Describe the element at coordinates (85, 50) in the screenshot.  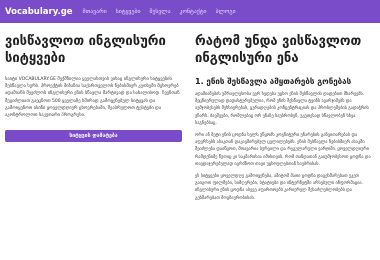
I see `page-title: ვისწავლოთ ინგლისური სიტყვები` at that location.